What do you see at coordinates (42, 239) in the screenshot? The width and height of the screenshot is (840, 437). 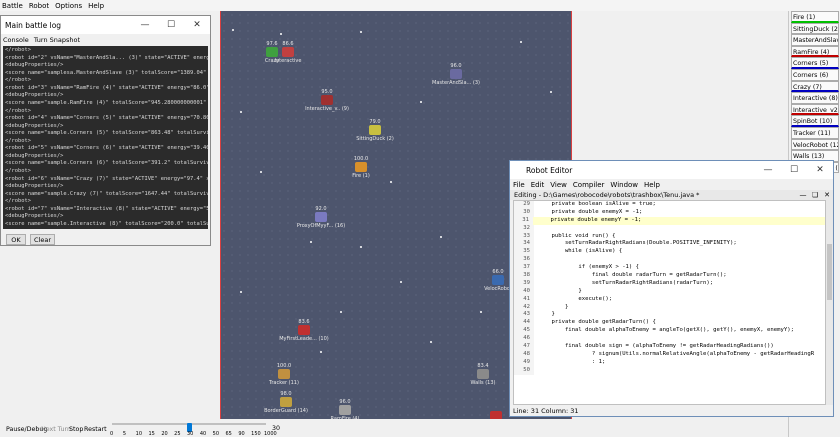 I see `clear-button: Clear` at bounding box center [42, 239].